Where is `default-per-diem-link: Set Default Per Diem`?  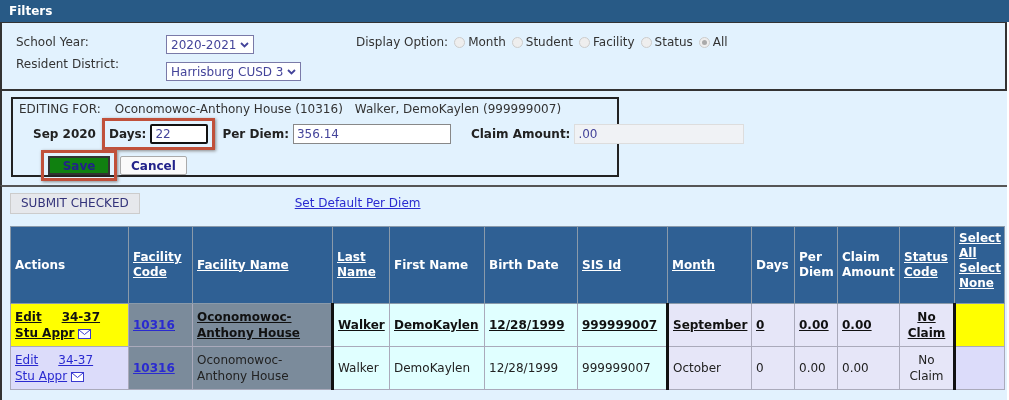 default-per-diem-link: Set Default Per Diem is located at coordinates (357, 203).